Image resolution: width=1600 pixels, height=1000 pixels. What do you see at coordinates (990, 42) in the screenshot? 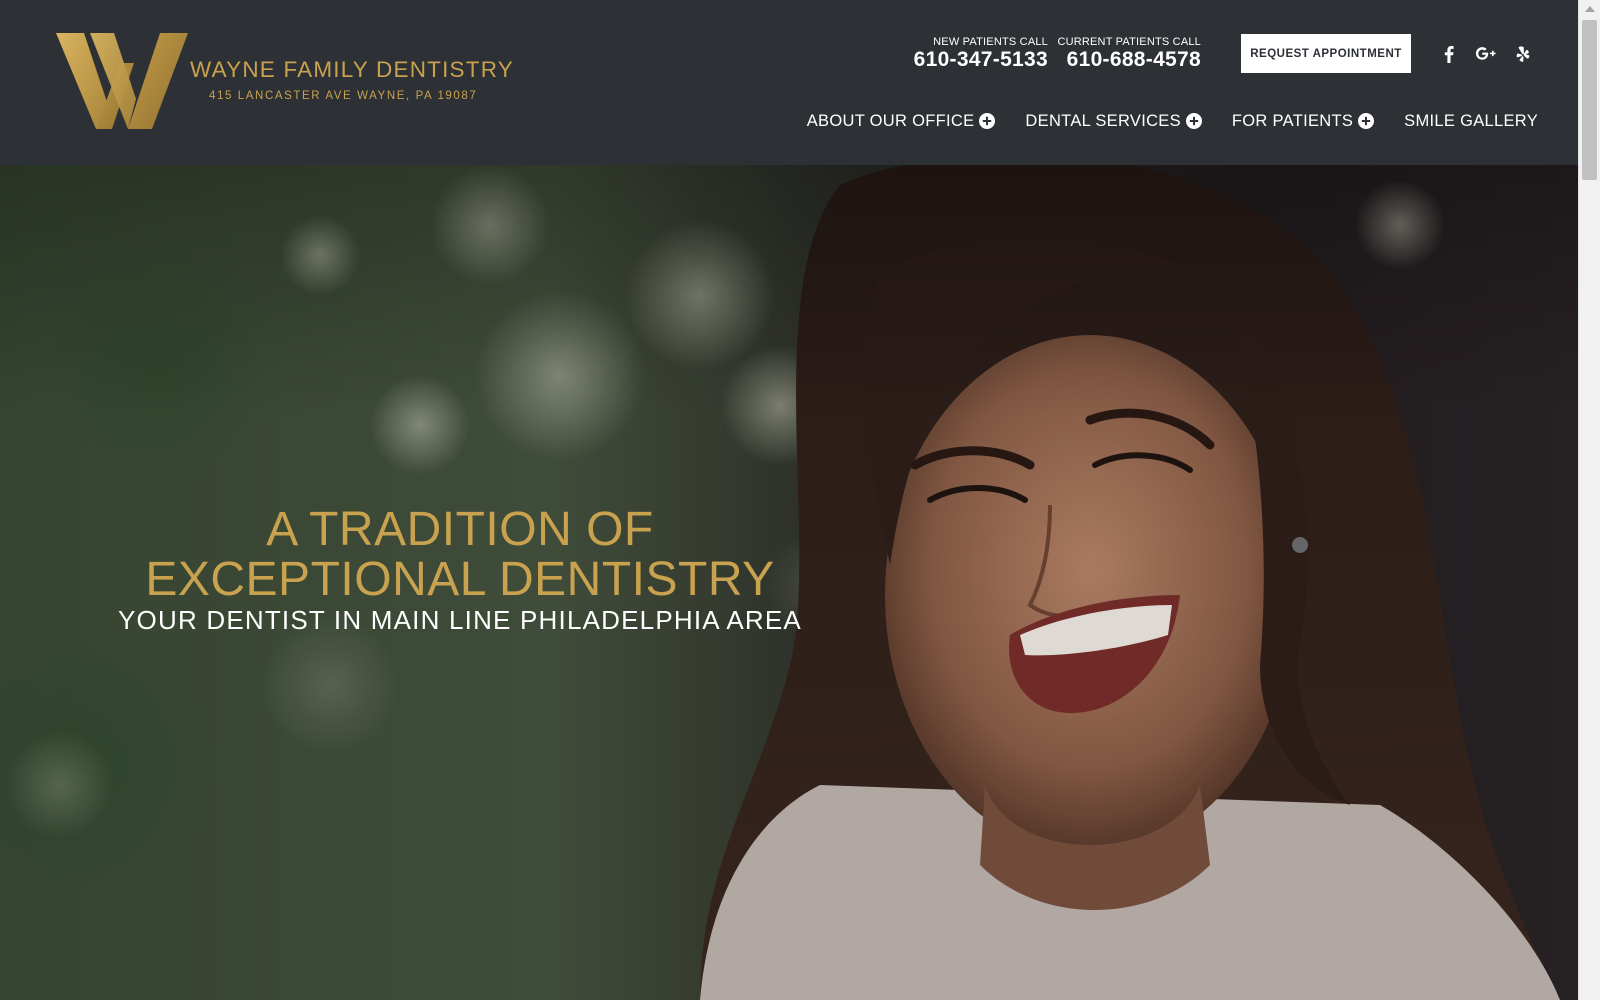
I see `new-patients-label: NEW PATIENTS CALL` at bounding box center [990, 42].